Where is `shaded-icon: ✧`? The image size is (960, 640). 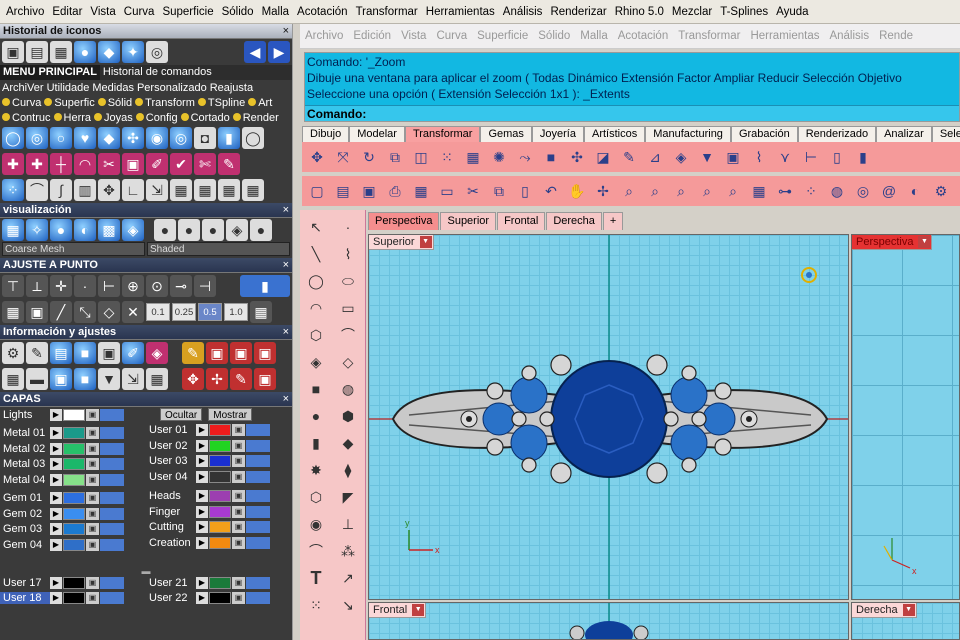 shaded-icon: ✧ is located at coordinates (37, 230).